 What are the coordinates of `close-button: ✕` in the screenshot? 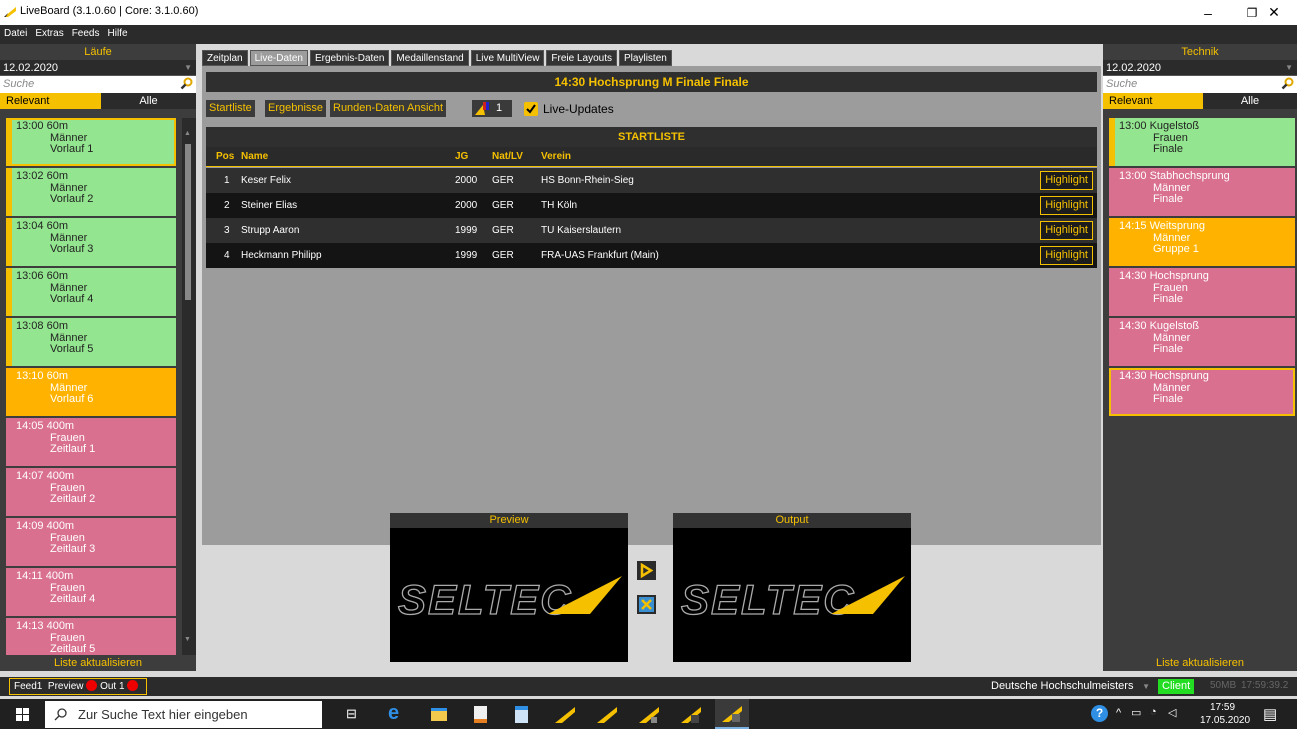 It's located at (1274, 12).